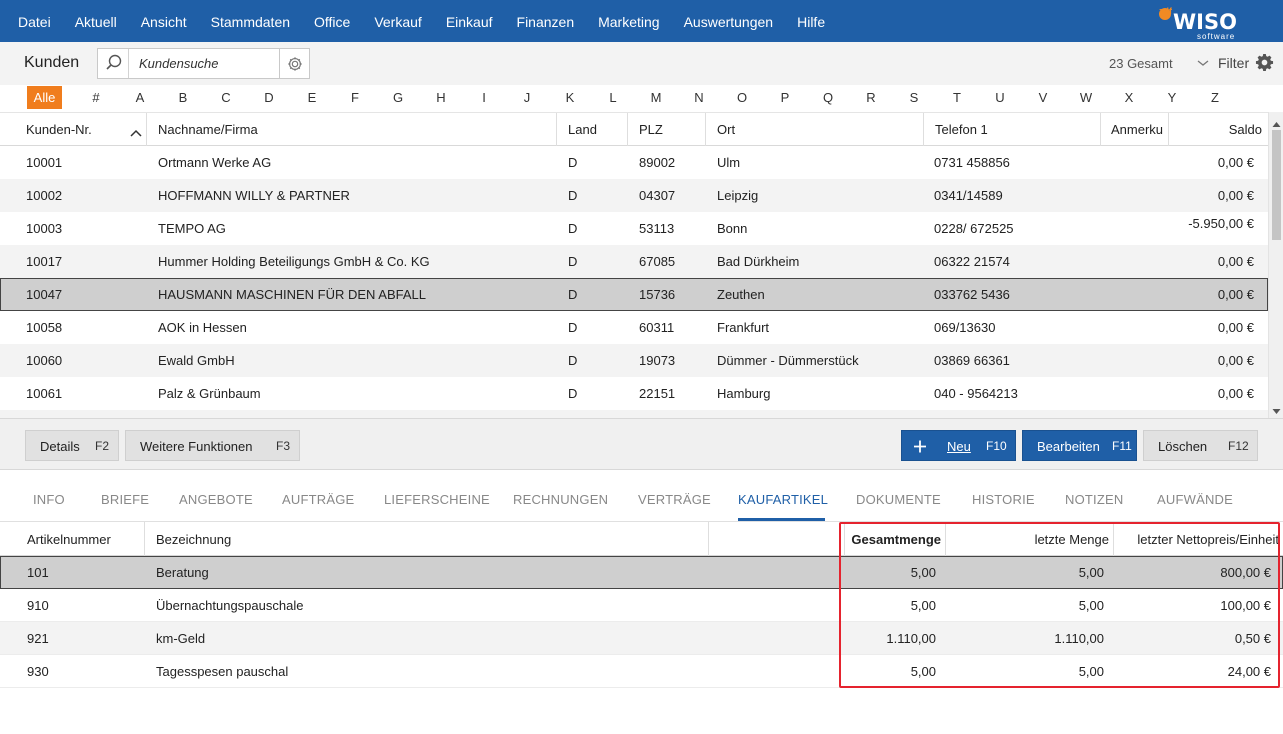 The image size is (1283, 734). Describe the element at coordinates (1003, 499) in the screenshot. I see `tab-historie: HISTORIE` at that location.